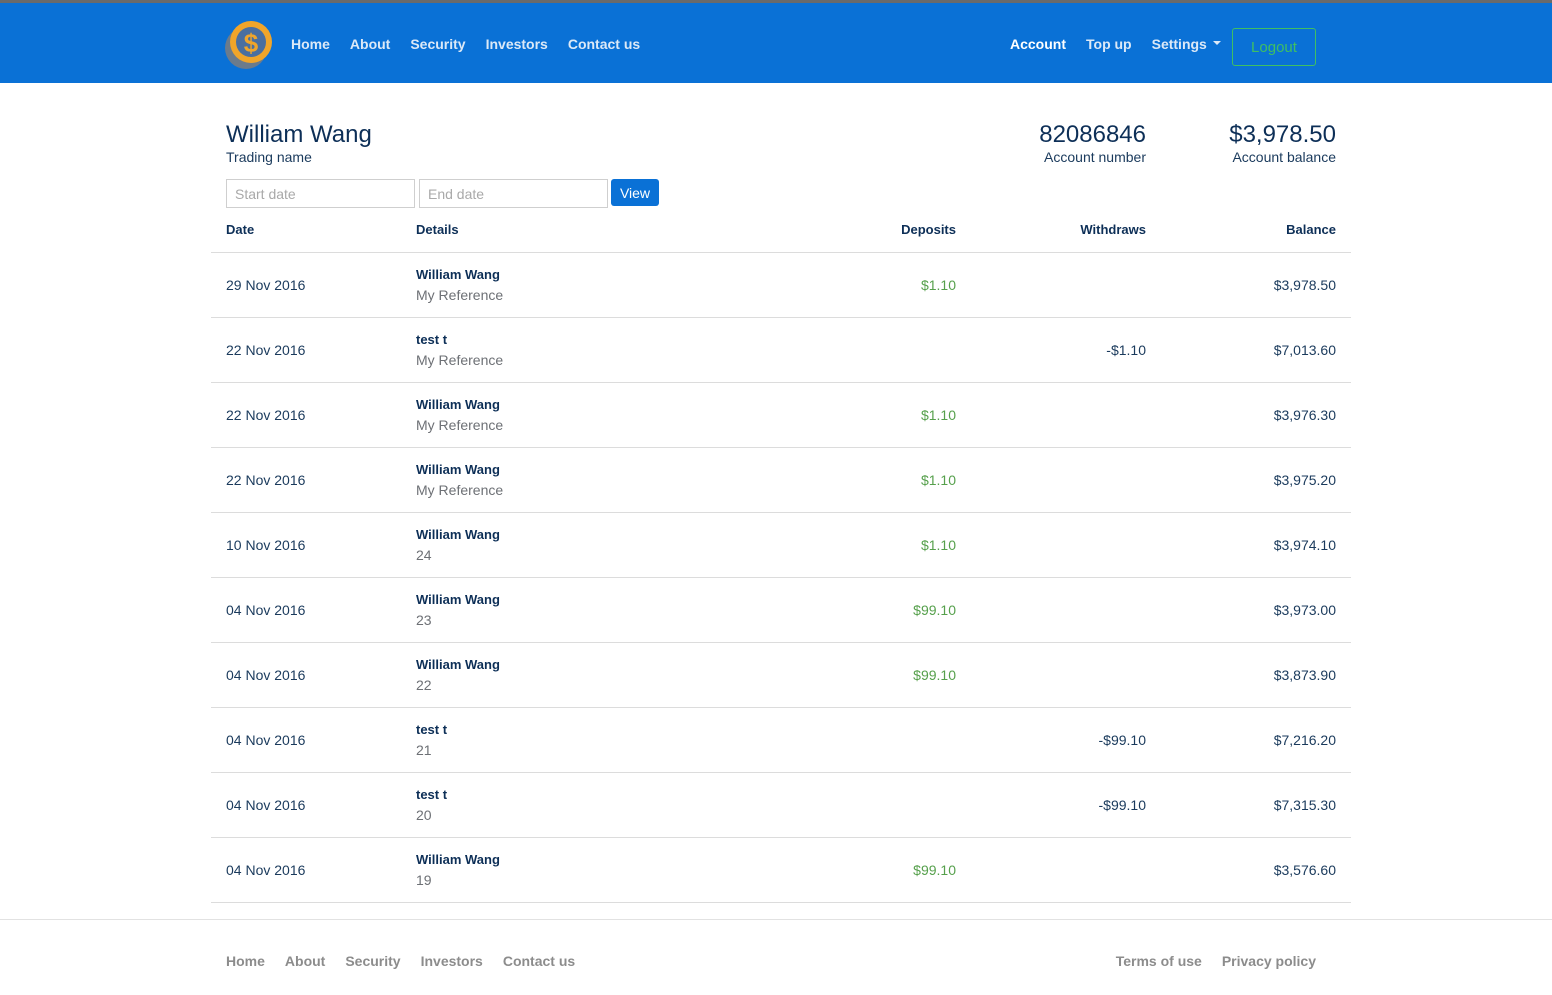 The height and width of the screenshot is (995, 1552). What do you see at coordinates (513, 193) in the screenshot?
I see `end-date-input` at bounding box center [513, 193].